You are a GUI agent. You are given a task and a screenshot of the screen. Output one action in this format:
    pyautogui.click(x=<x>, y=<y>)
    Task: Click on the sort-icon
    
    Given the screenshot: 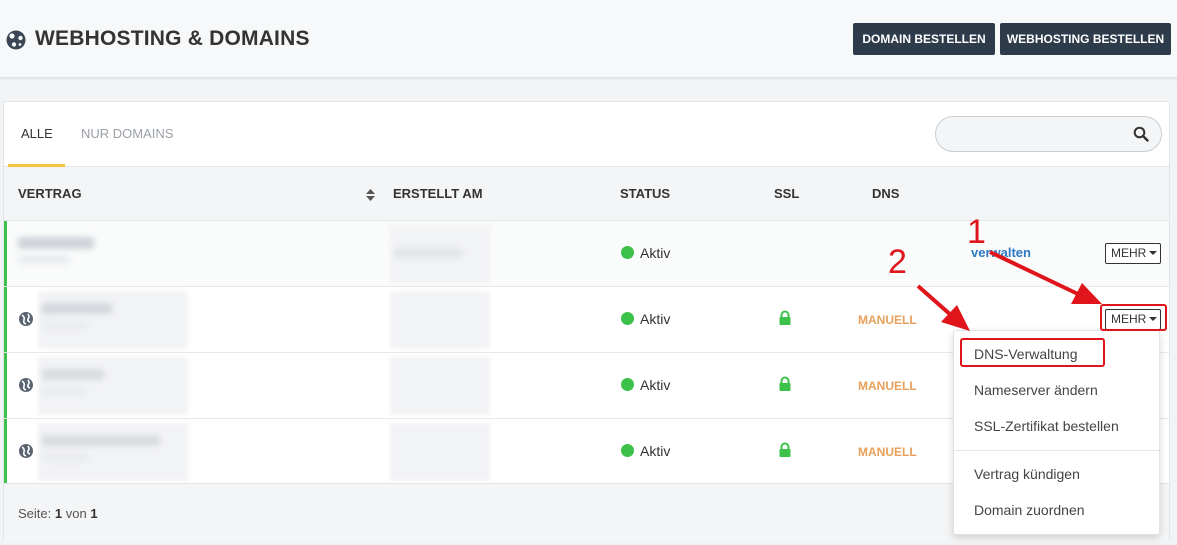 What is the action you would take?
    pyautogui.click(x=370, y=195)
    